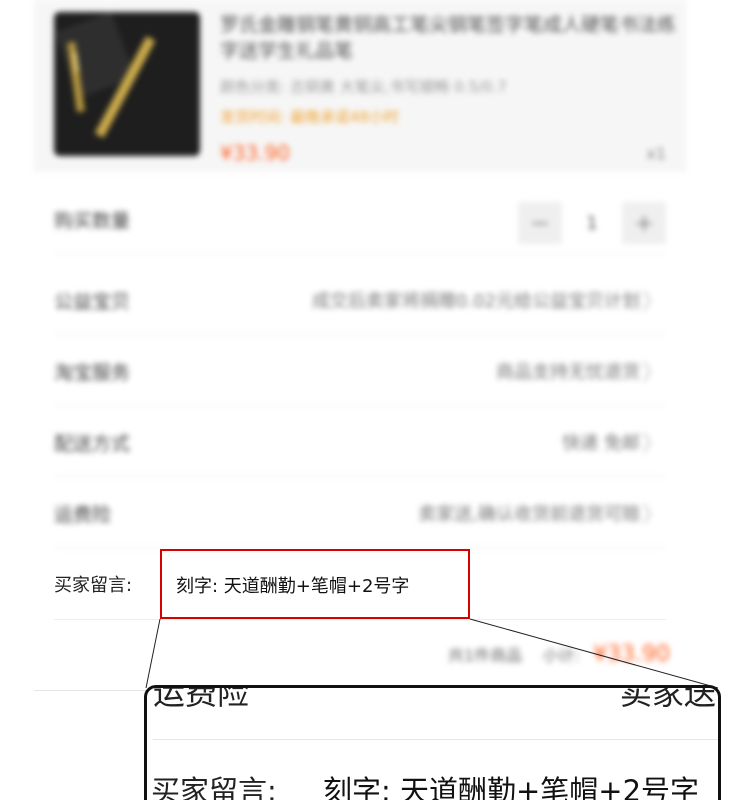 This screenshot has height=800, width=750. I want to click on row-charity: 公益宝贝 成交后卖家将捐赠0.02元给公益宝贝计划 〉, so click(360, 300).